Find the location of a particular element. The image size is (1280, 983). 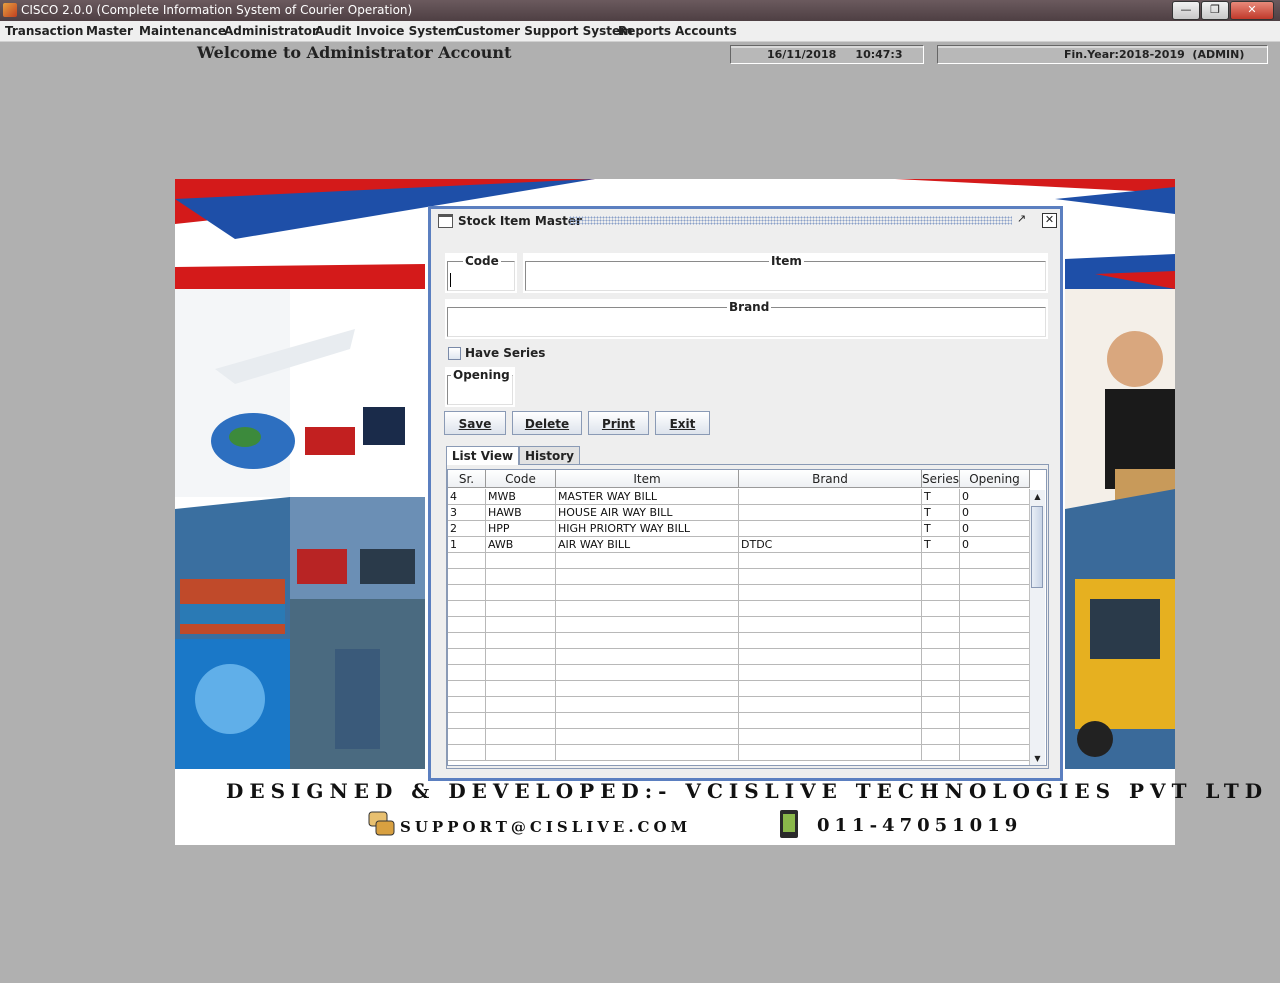

menu-audit: Audit is located at coordinates (333, 31).